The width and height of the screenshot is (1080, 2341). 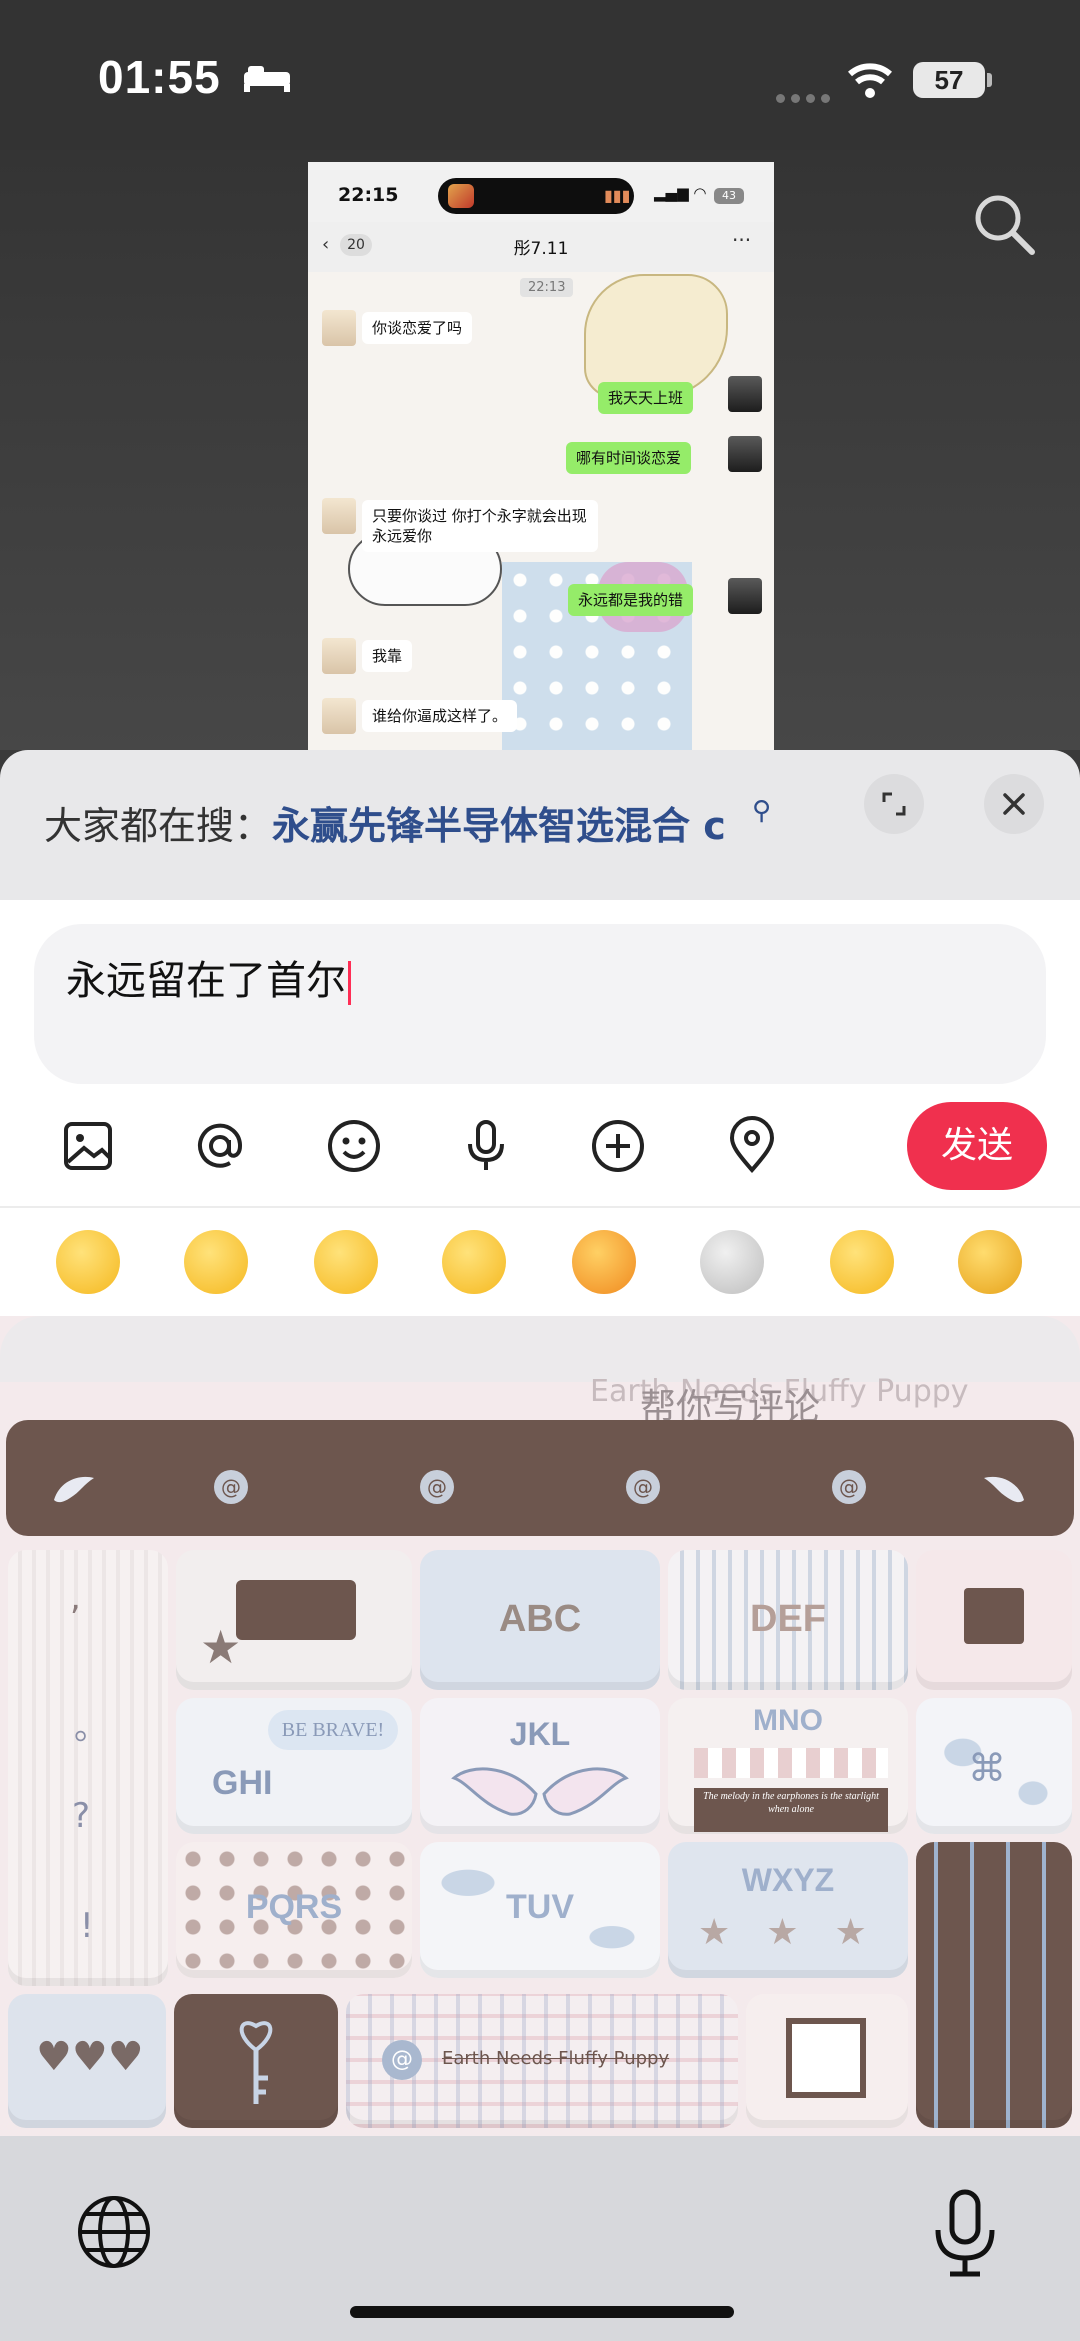 What do you see at coordinates (1004, 224) in the screenshot?
I see `search-icon` at bounding box center [1004, 224].